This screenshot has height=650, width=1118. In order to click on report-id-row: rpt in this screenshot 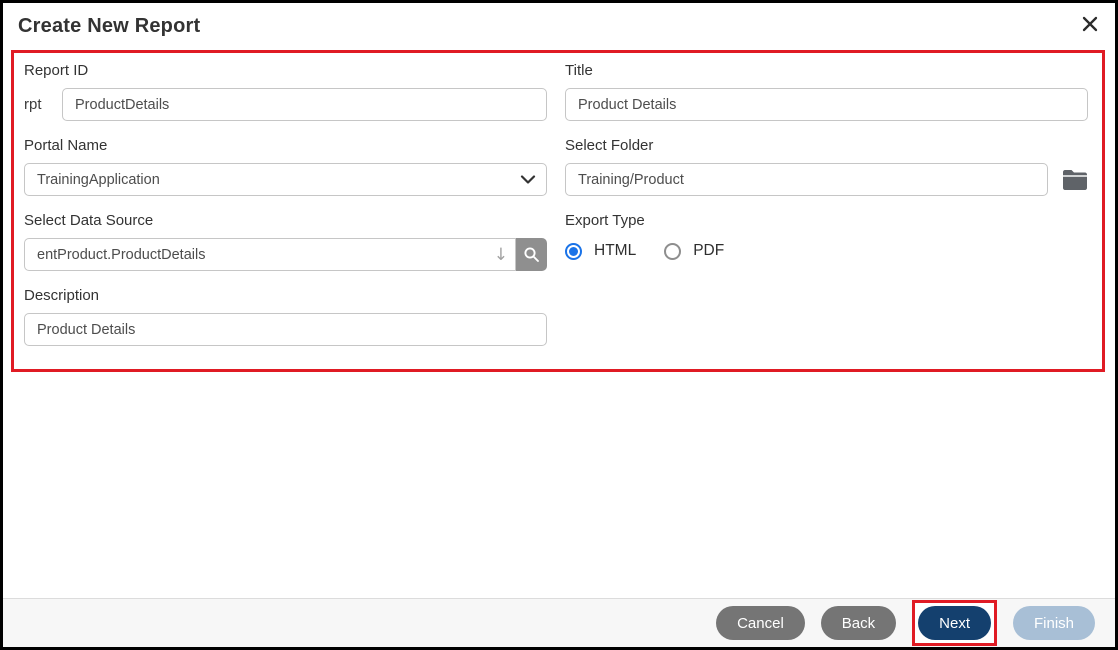, I will do `click(285, 104)`.